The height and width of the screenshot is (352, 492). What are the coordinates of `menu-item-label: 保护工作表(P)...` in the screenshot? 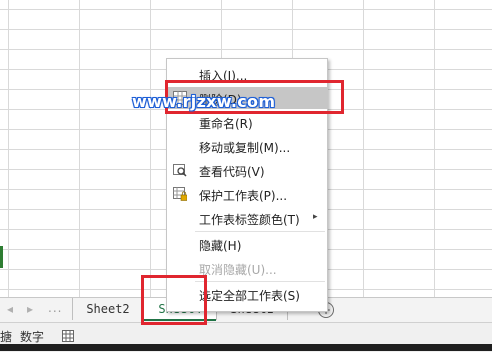 It's located at (243, 196).